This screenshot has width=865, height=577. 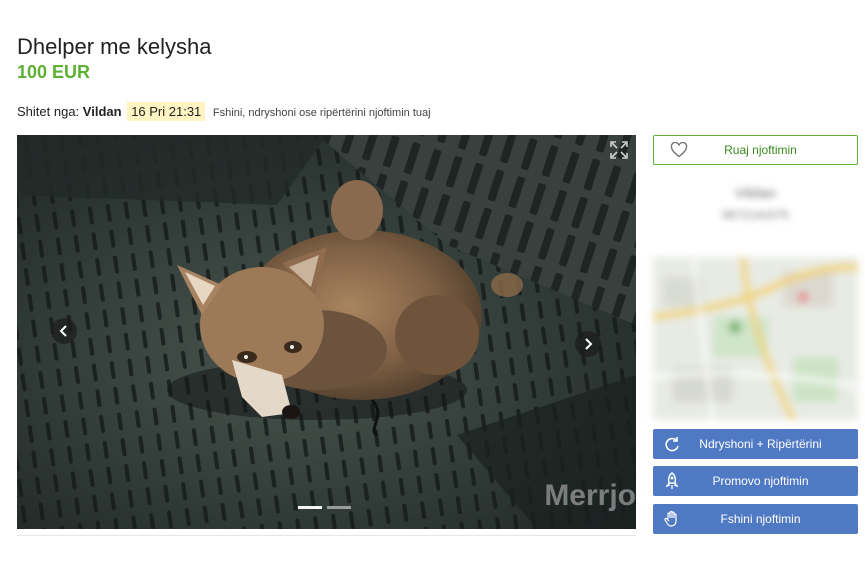 I want to click on gallery-next-button, so click(x=588, y=344).